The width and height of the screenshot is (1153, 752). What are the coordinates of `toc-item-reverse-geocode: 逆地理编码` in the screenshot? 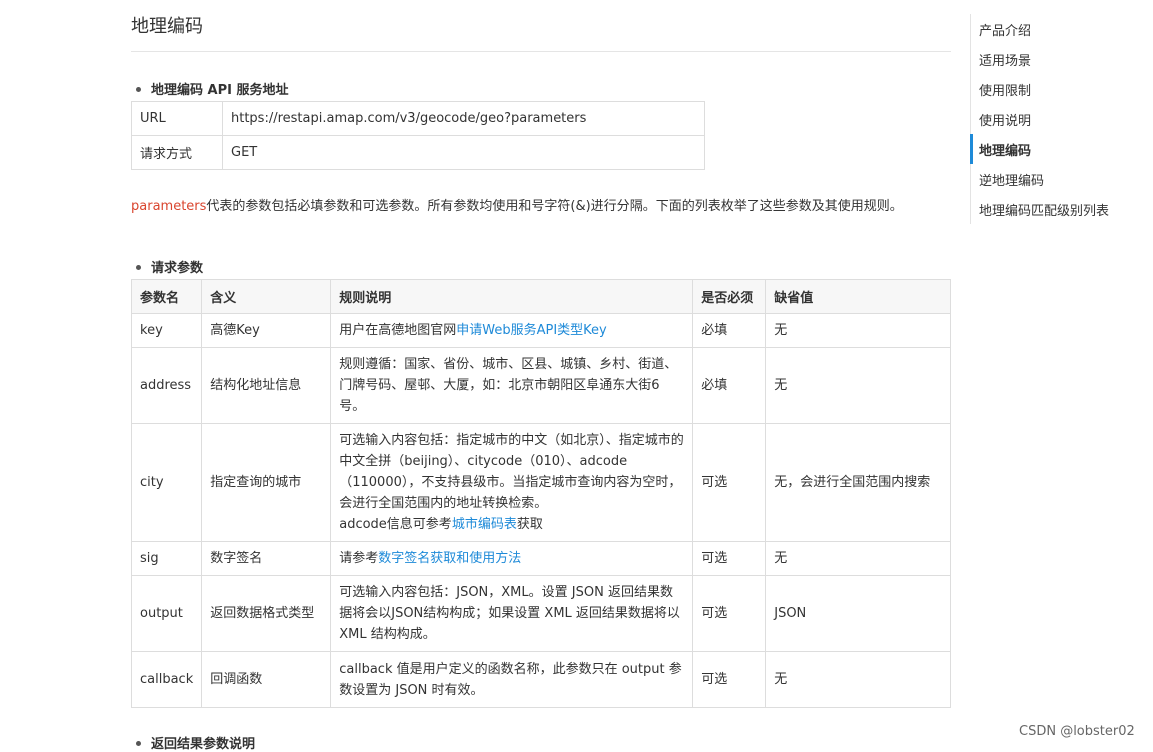 It's located at (1011, 179).